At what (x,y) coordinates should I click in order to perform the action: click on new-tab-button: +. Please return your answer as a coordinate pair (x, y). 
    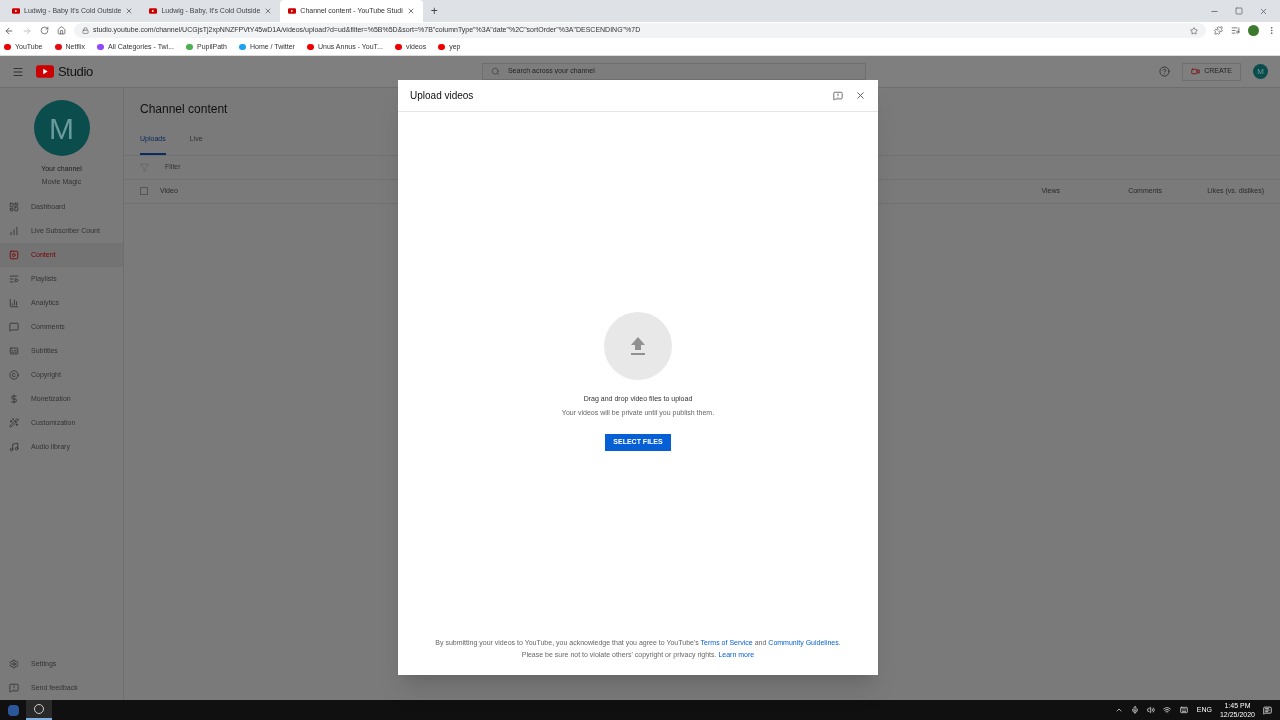
    Looking at the image, I should click on (434, 11).